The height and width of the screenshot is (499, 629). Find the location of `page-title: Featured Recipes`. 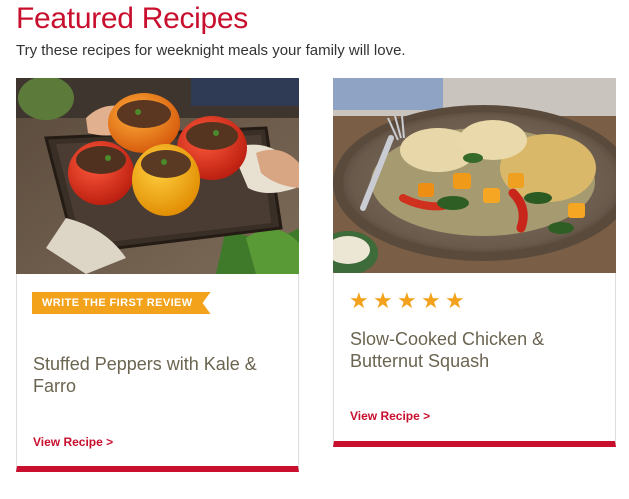

page-title: Featured Recipes is located at coordinates (132, 18).